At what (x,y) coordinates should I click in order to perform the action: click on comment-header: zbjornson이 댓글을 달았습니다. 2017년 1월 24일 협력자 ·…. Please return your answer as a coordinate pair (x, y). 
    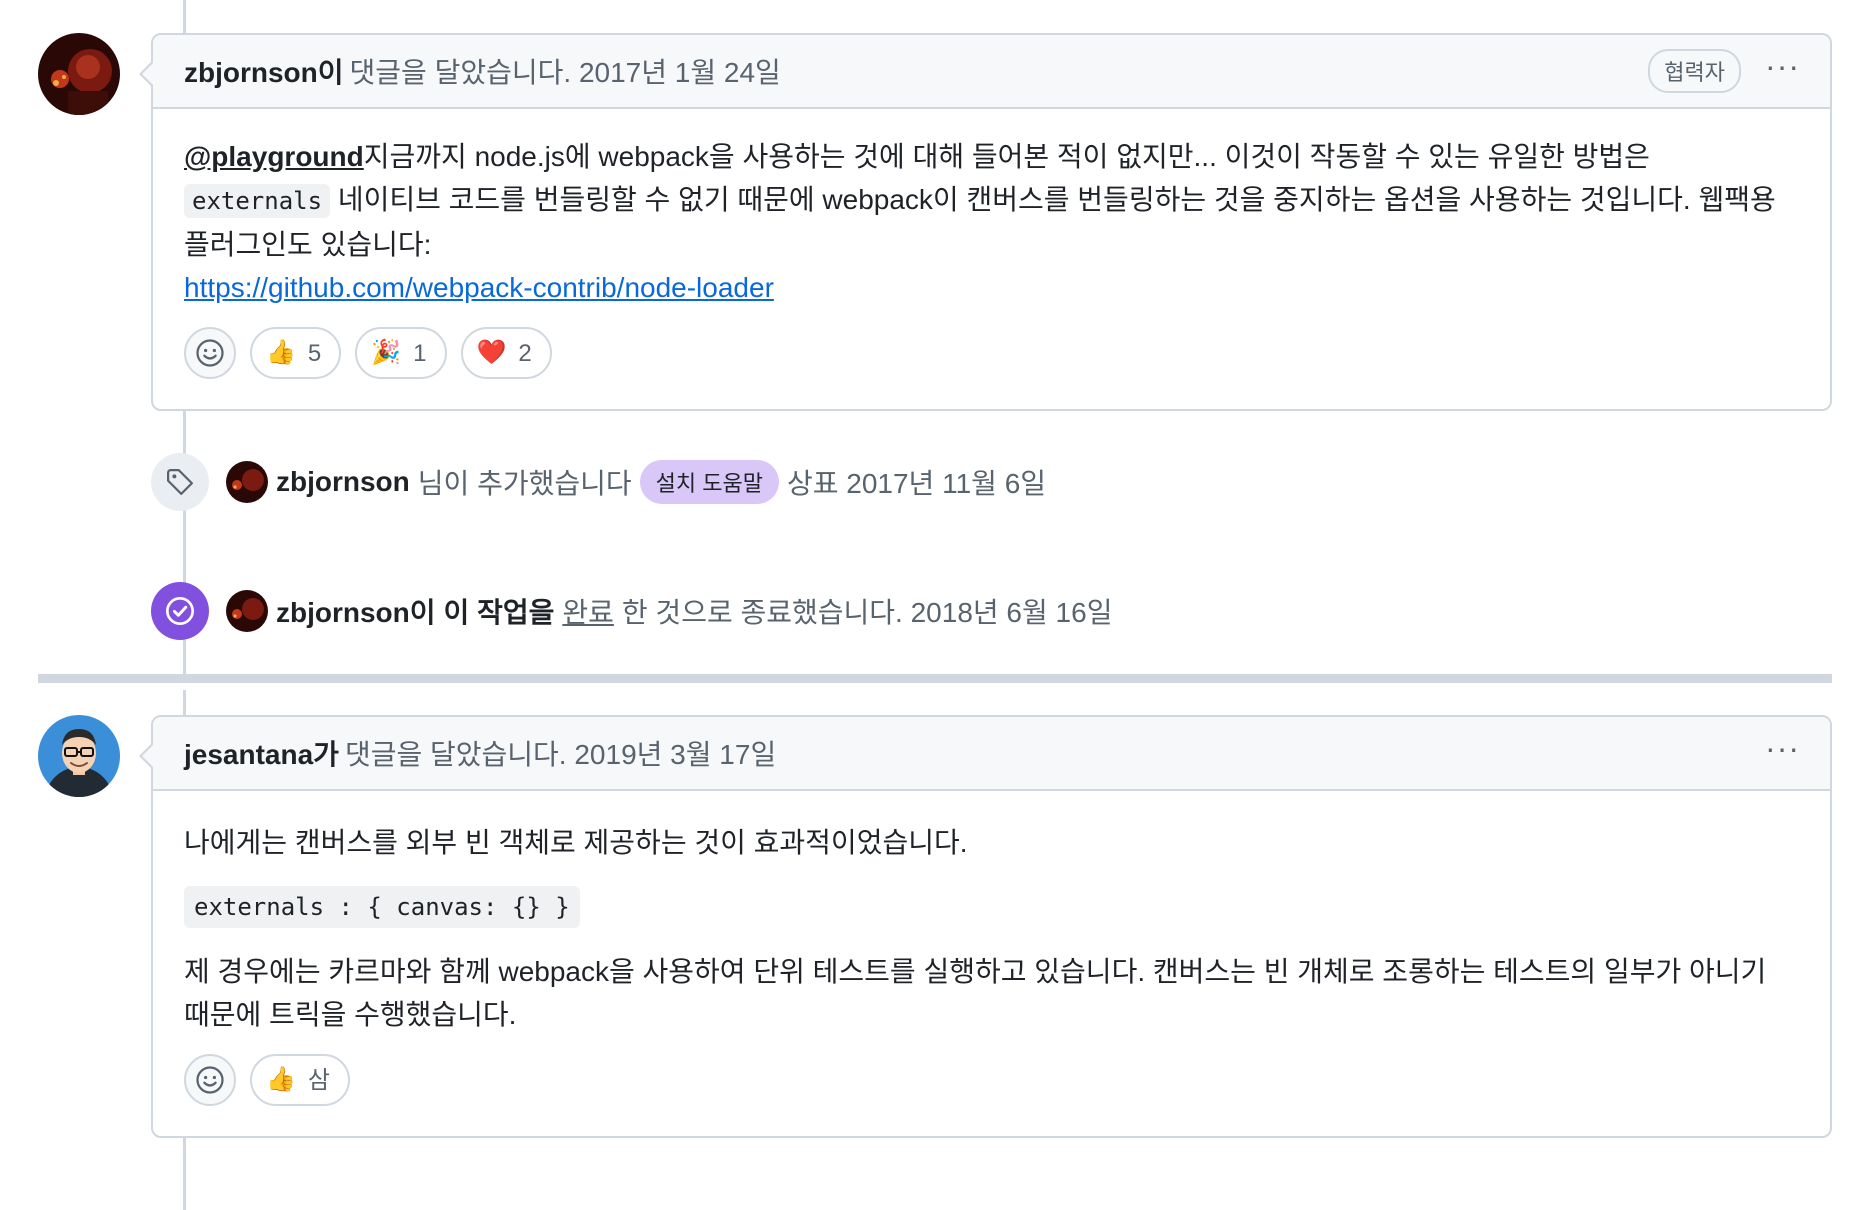
    Looking at the image, I should click on (991, 72).